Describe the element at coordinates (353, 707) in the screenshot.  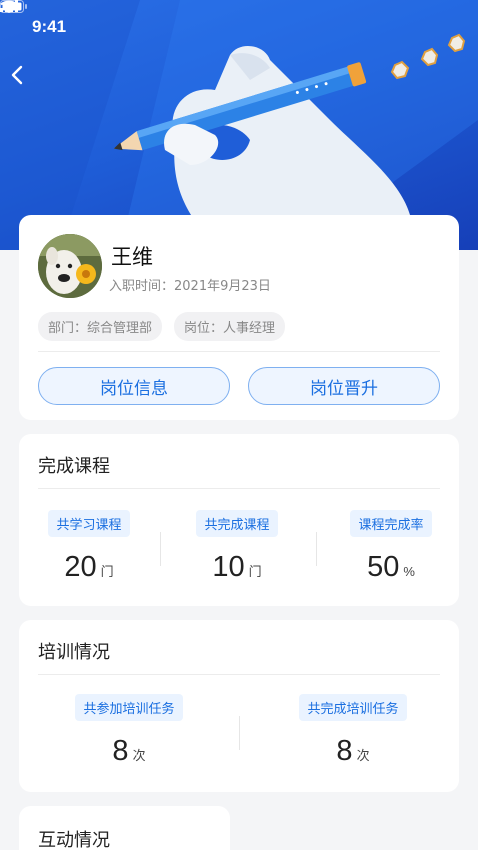
I see `stat-label: 共完成培训任务` at that location.